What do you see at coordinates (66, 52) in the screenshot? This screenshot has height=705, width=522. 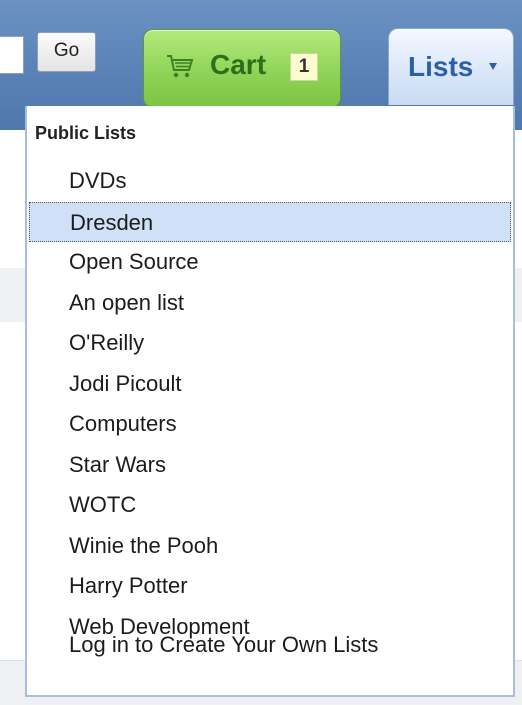 I see `go-button: Go` at bounding box center [66, 52].